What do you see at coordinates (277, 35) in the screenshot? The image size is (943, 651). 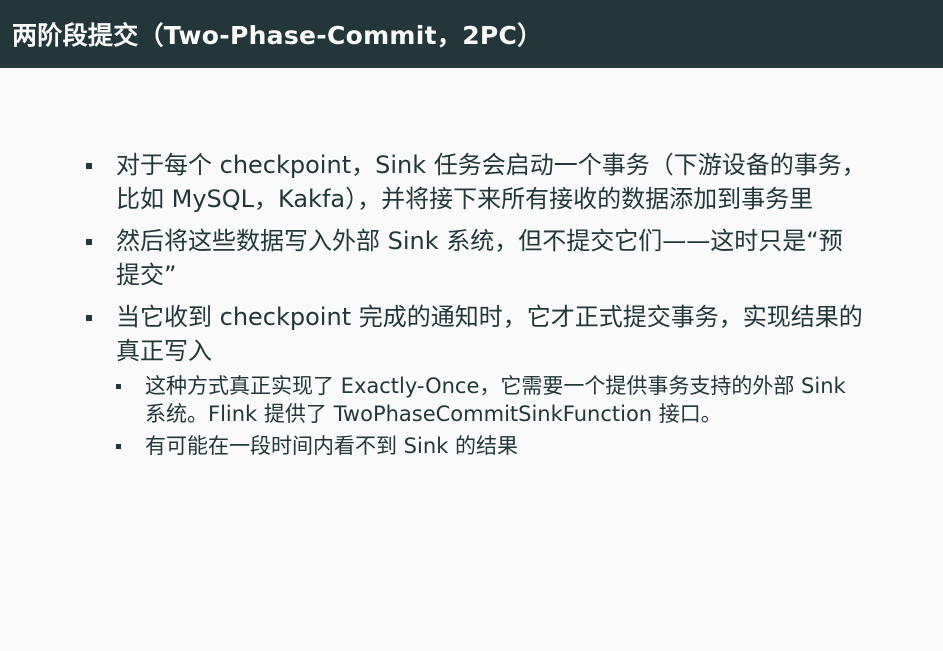 I see `slide-title: 两阶段提交（Two-Phase-Commit，2PC）` at bounding box center [277, 35].